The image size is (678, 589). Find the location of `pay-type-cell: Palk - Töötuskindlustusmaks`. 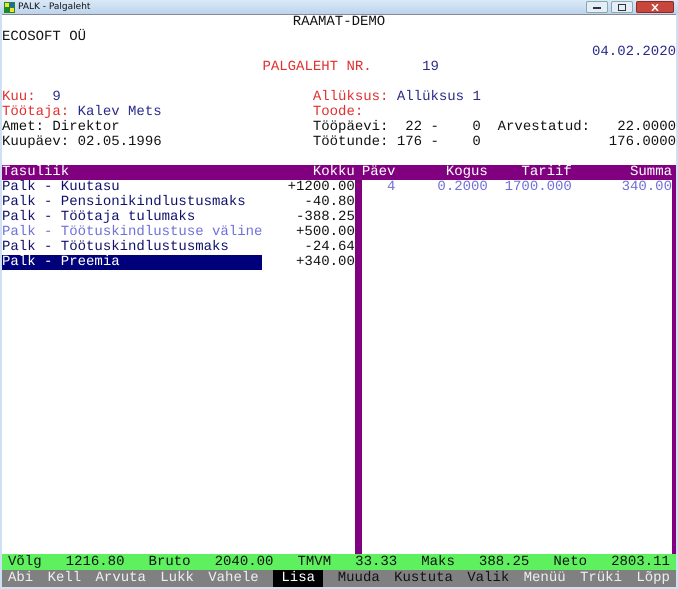

pay-type-cell: Palk - Töötuskindlustusmaks is located at coordinates (132, 247).